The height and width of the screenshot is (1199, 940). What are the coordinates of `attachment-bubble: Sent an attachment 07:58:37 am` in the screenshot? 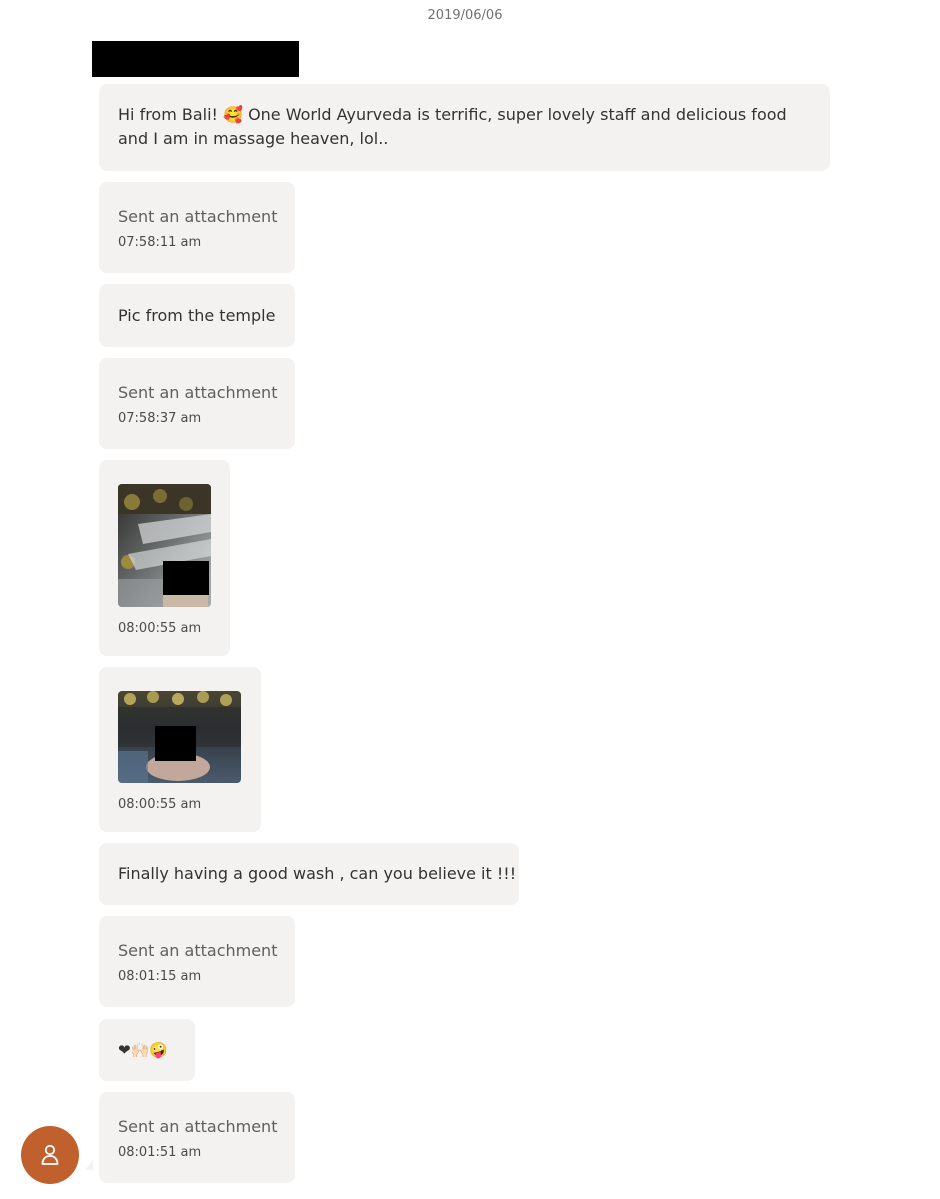 It's located at (197, 403).